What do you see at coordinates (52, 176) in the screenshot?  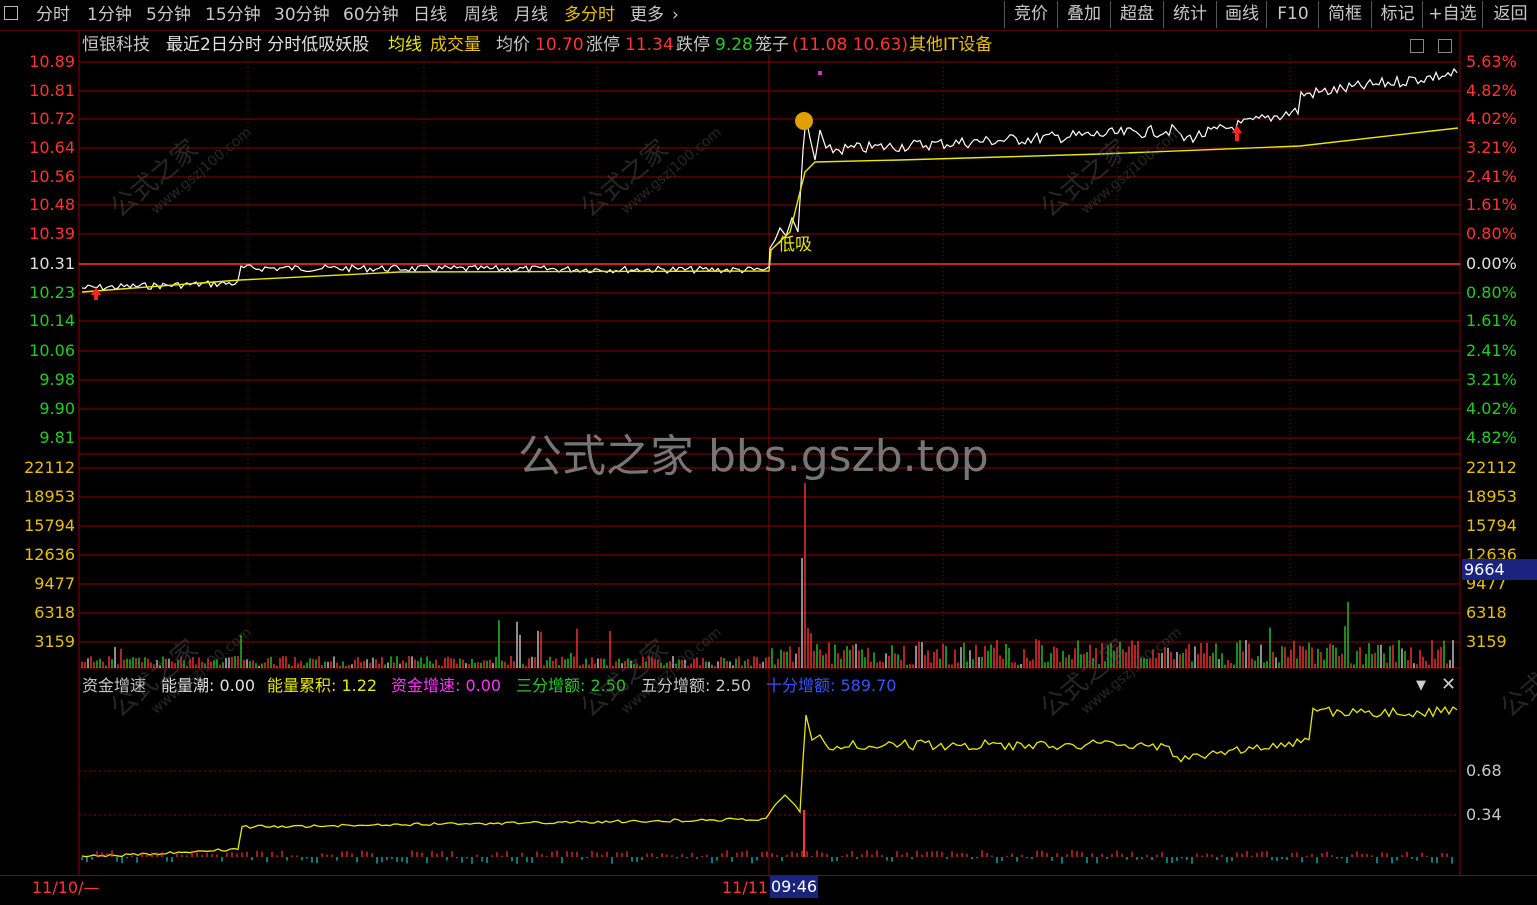 I see `price-tick: 10.56` at bounding box center [52, 176].